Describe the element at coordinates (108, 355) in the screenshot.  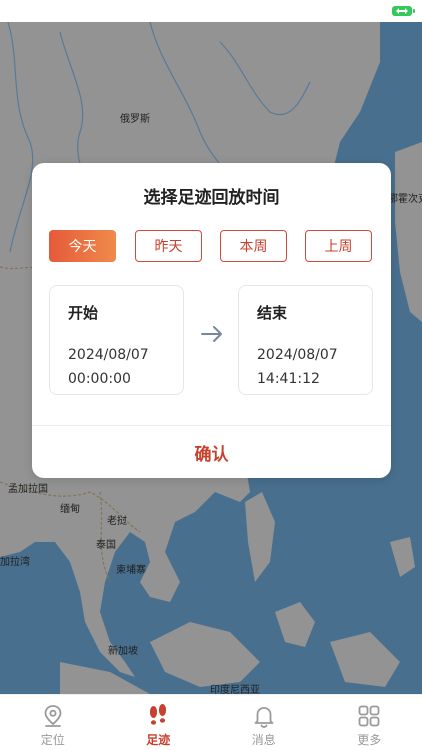
I see `start-date: 2024/08/07` at that location.